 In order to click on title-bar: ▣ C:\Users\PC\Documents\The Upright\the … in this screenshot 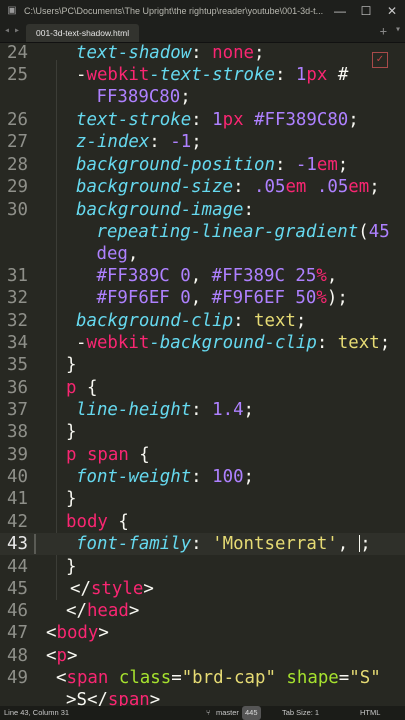, I will do `click(202, 11)`.